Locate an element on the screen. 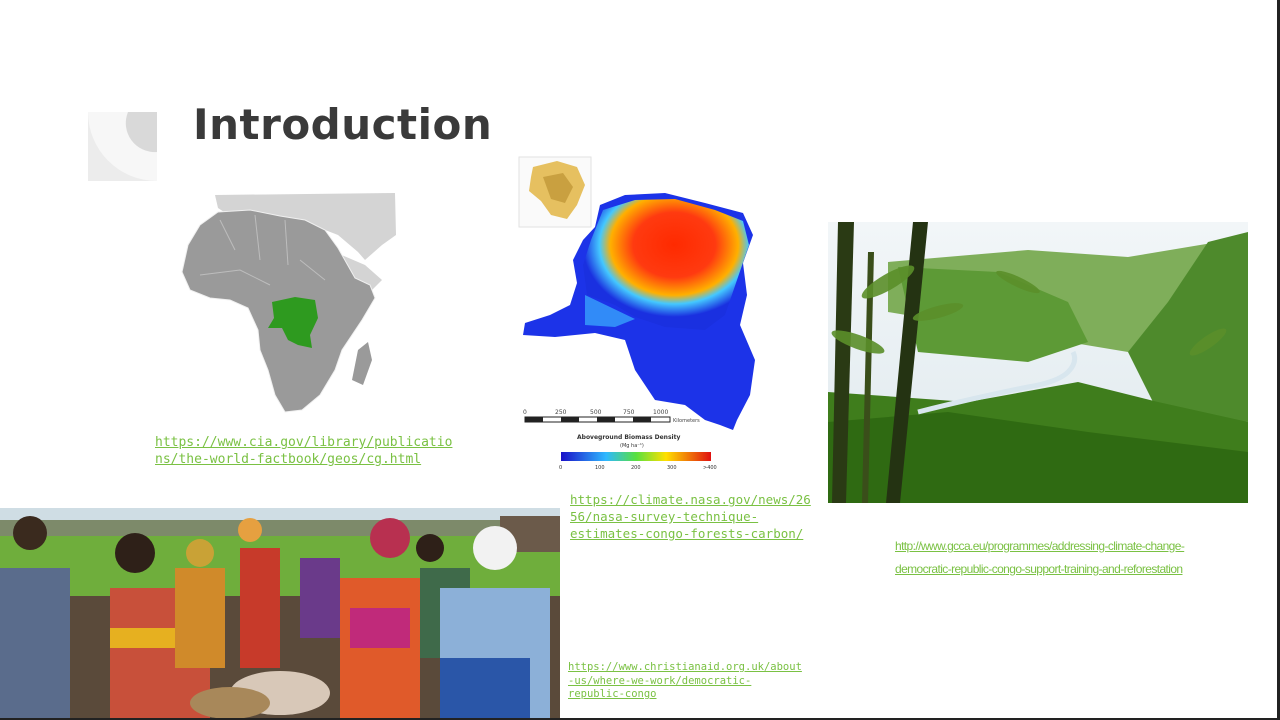 This screenshot has height=720, width=1280. page-title: Introduction is located at coordinates (343, 124).